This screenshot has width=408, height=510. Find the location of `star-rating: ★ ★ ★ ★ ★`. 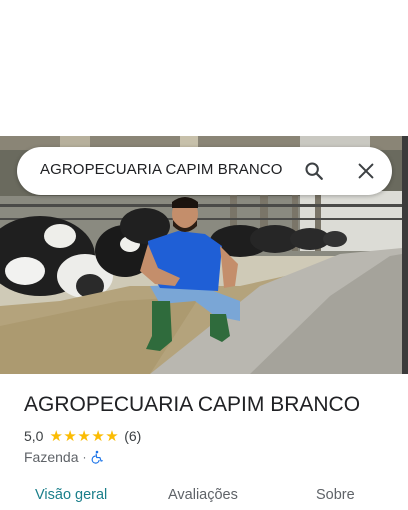

star-rating: ★ ★ ★ ★ ★ is located at coordinates (84, 436).